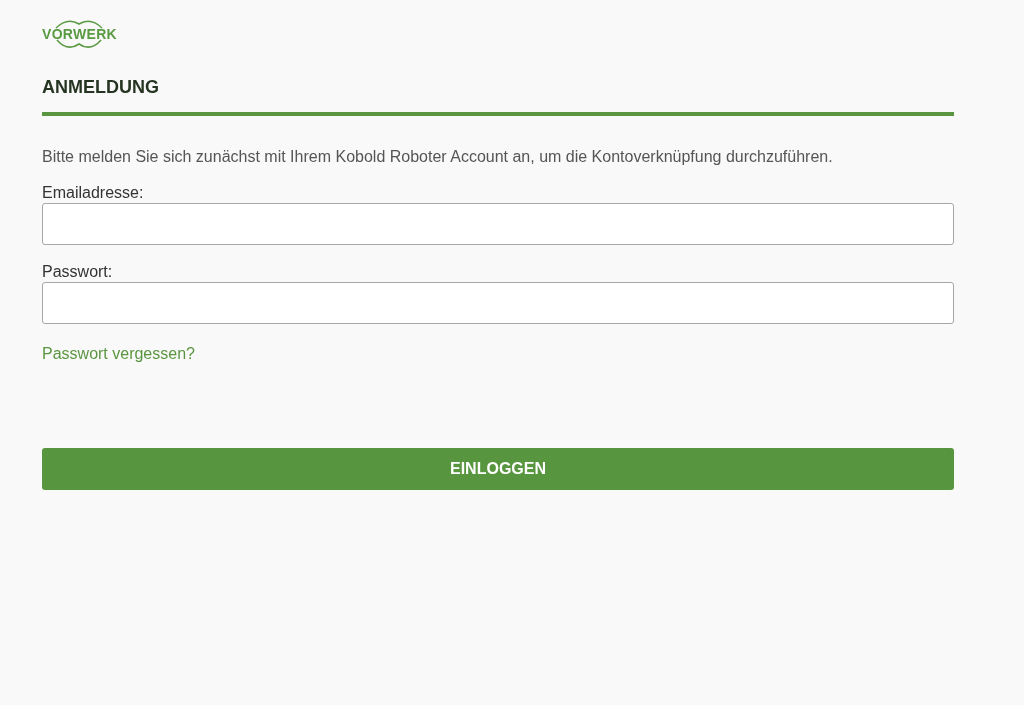 Image resolution: width=1024 pixels, height=705 pixels. What do you see at coordinates (498, 469) in the screenshot?
I see `login-button: EINLOGGEN` at bounding box center [498, 469].